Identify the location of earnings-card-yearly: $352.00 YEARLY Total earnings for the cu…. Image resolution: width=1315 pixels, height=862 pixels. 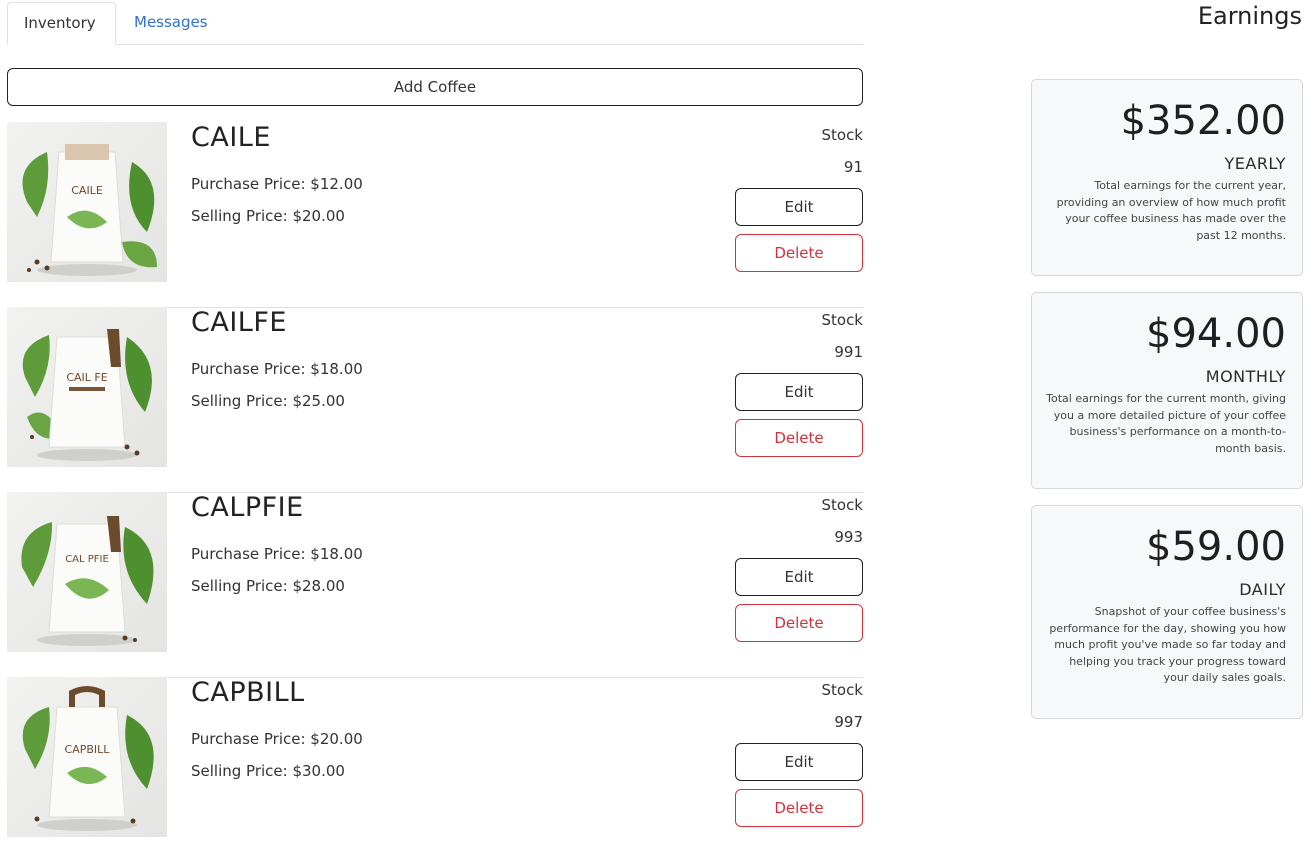
(1167, 177).